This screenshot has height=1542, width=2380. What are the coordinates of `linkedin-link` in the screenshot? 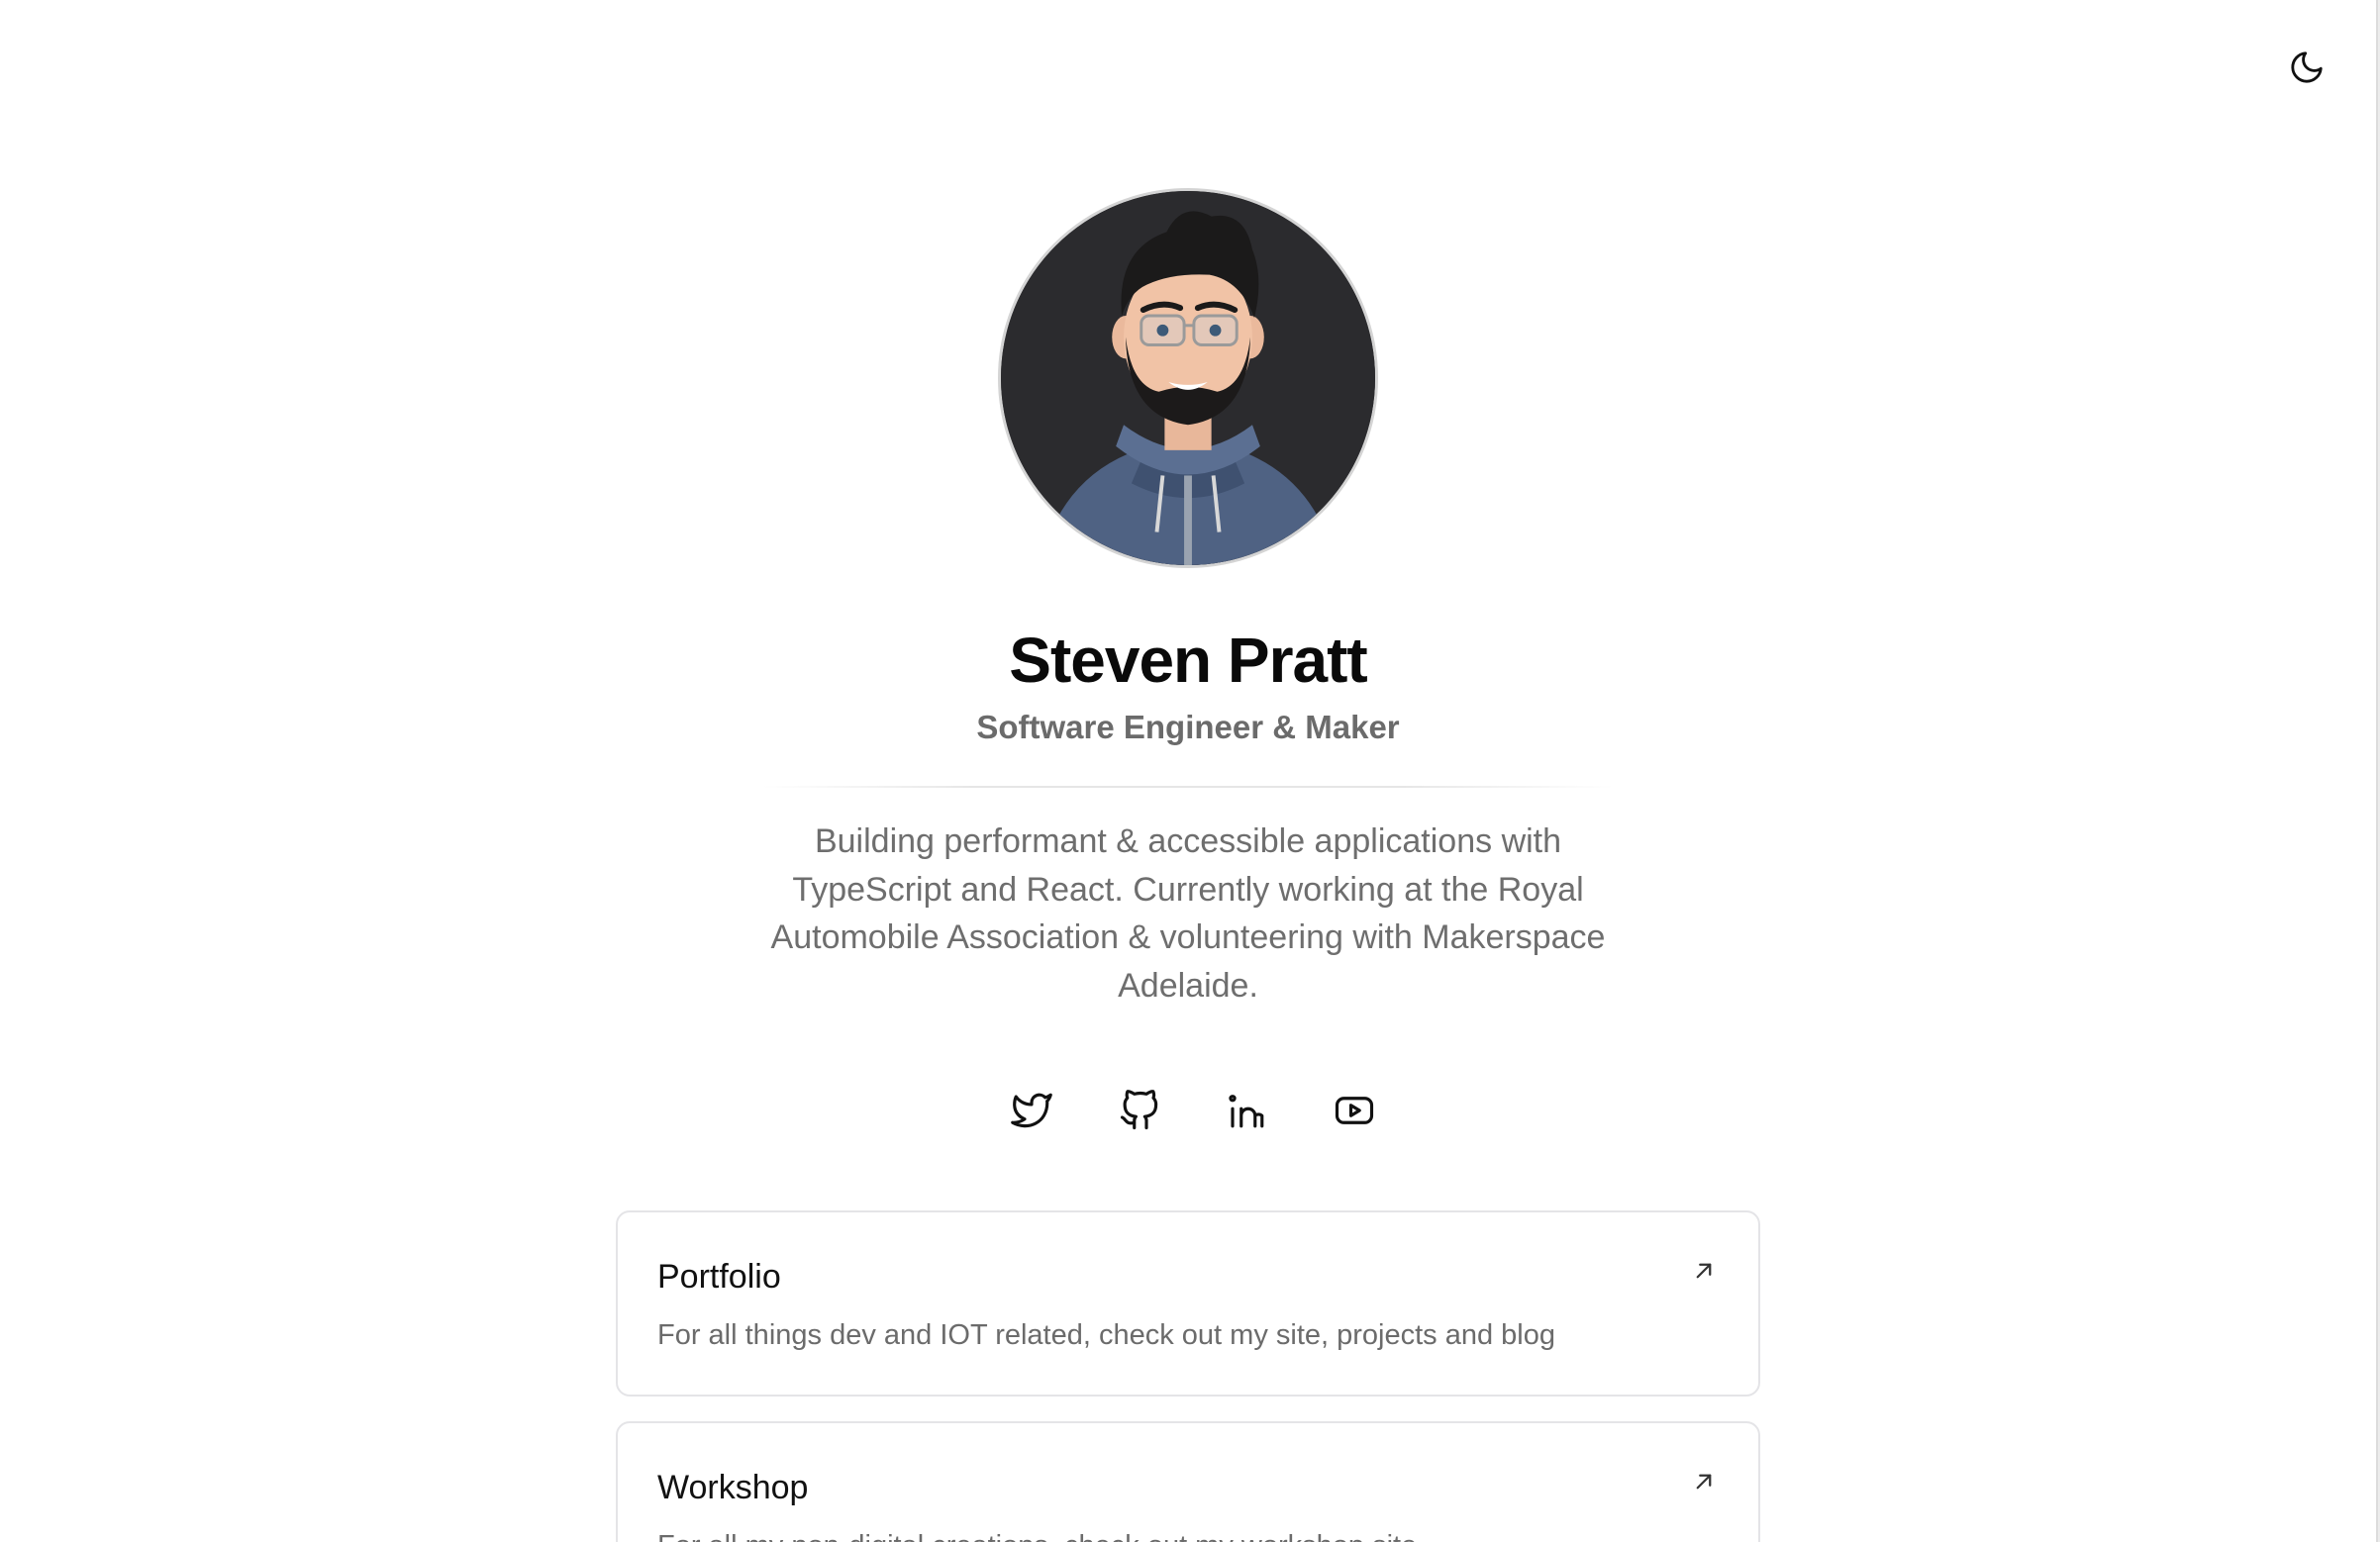 It's located at (1246, 1110).